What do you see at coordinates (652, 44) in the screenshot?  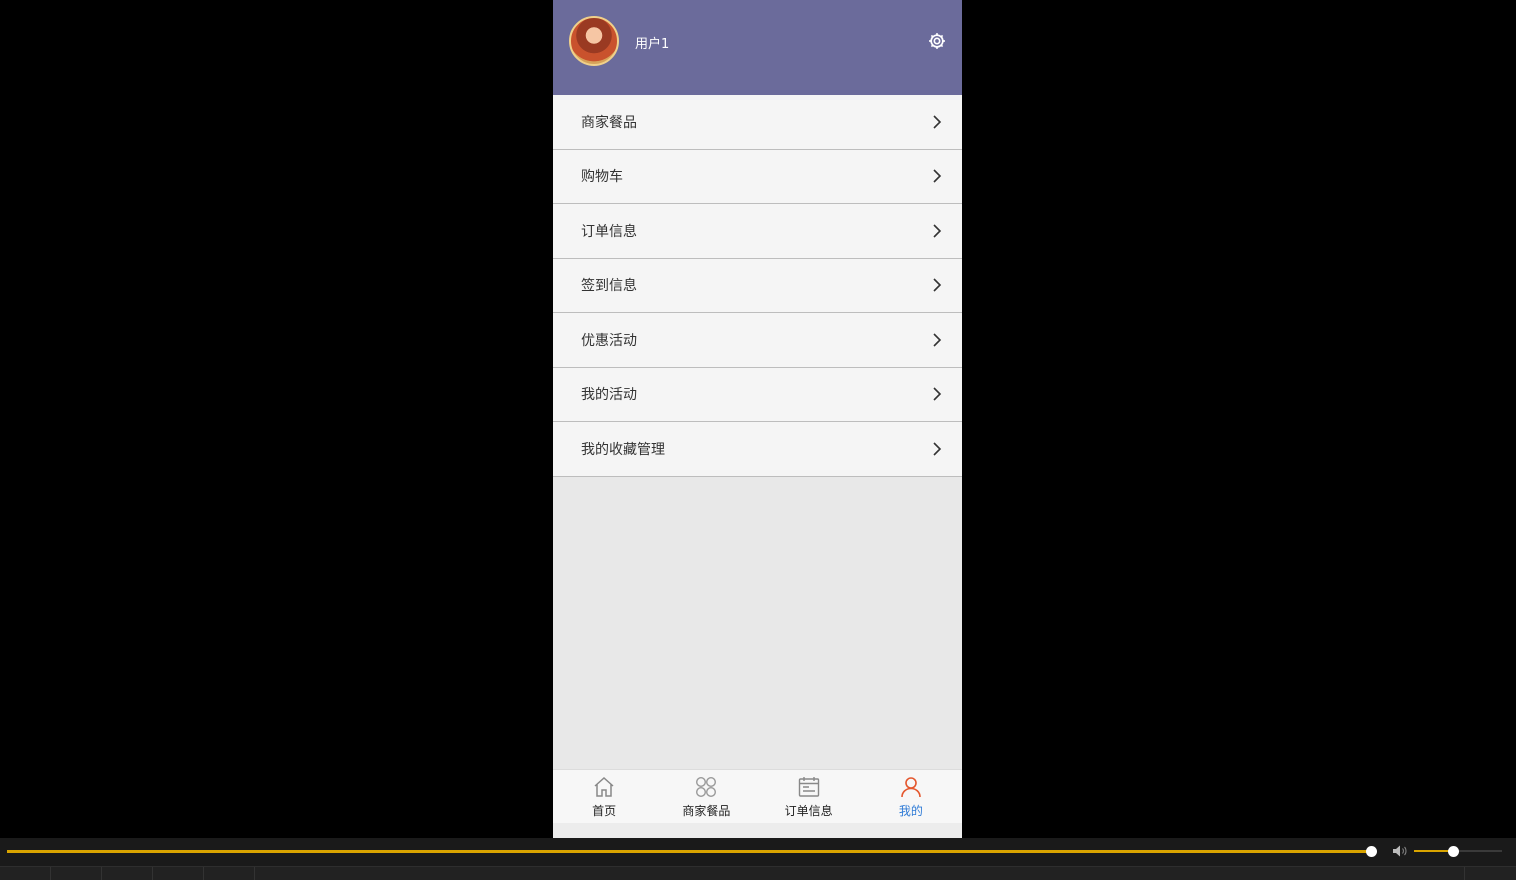 I see `username: 用户1` at bounding box center [652, 44].